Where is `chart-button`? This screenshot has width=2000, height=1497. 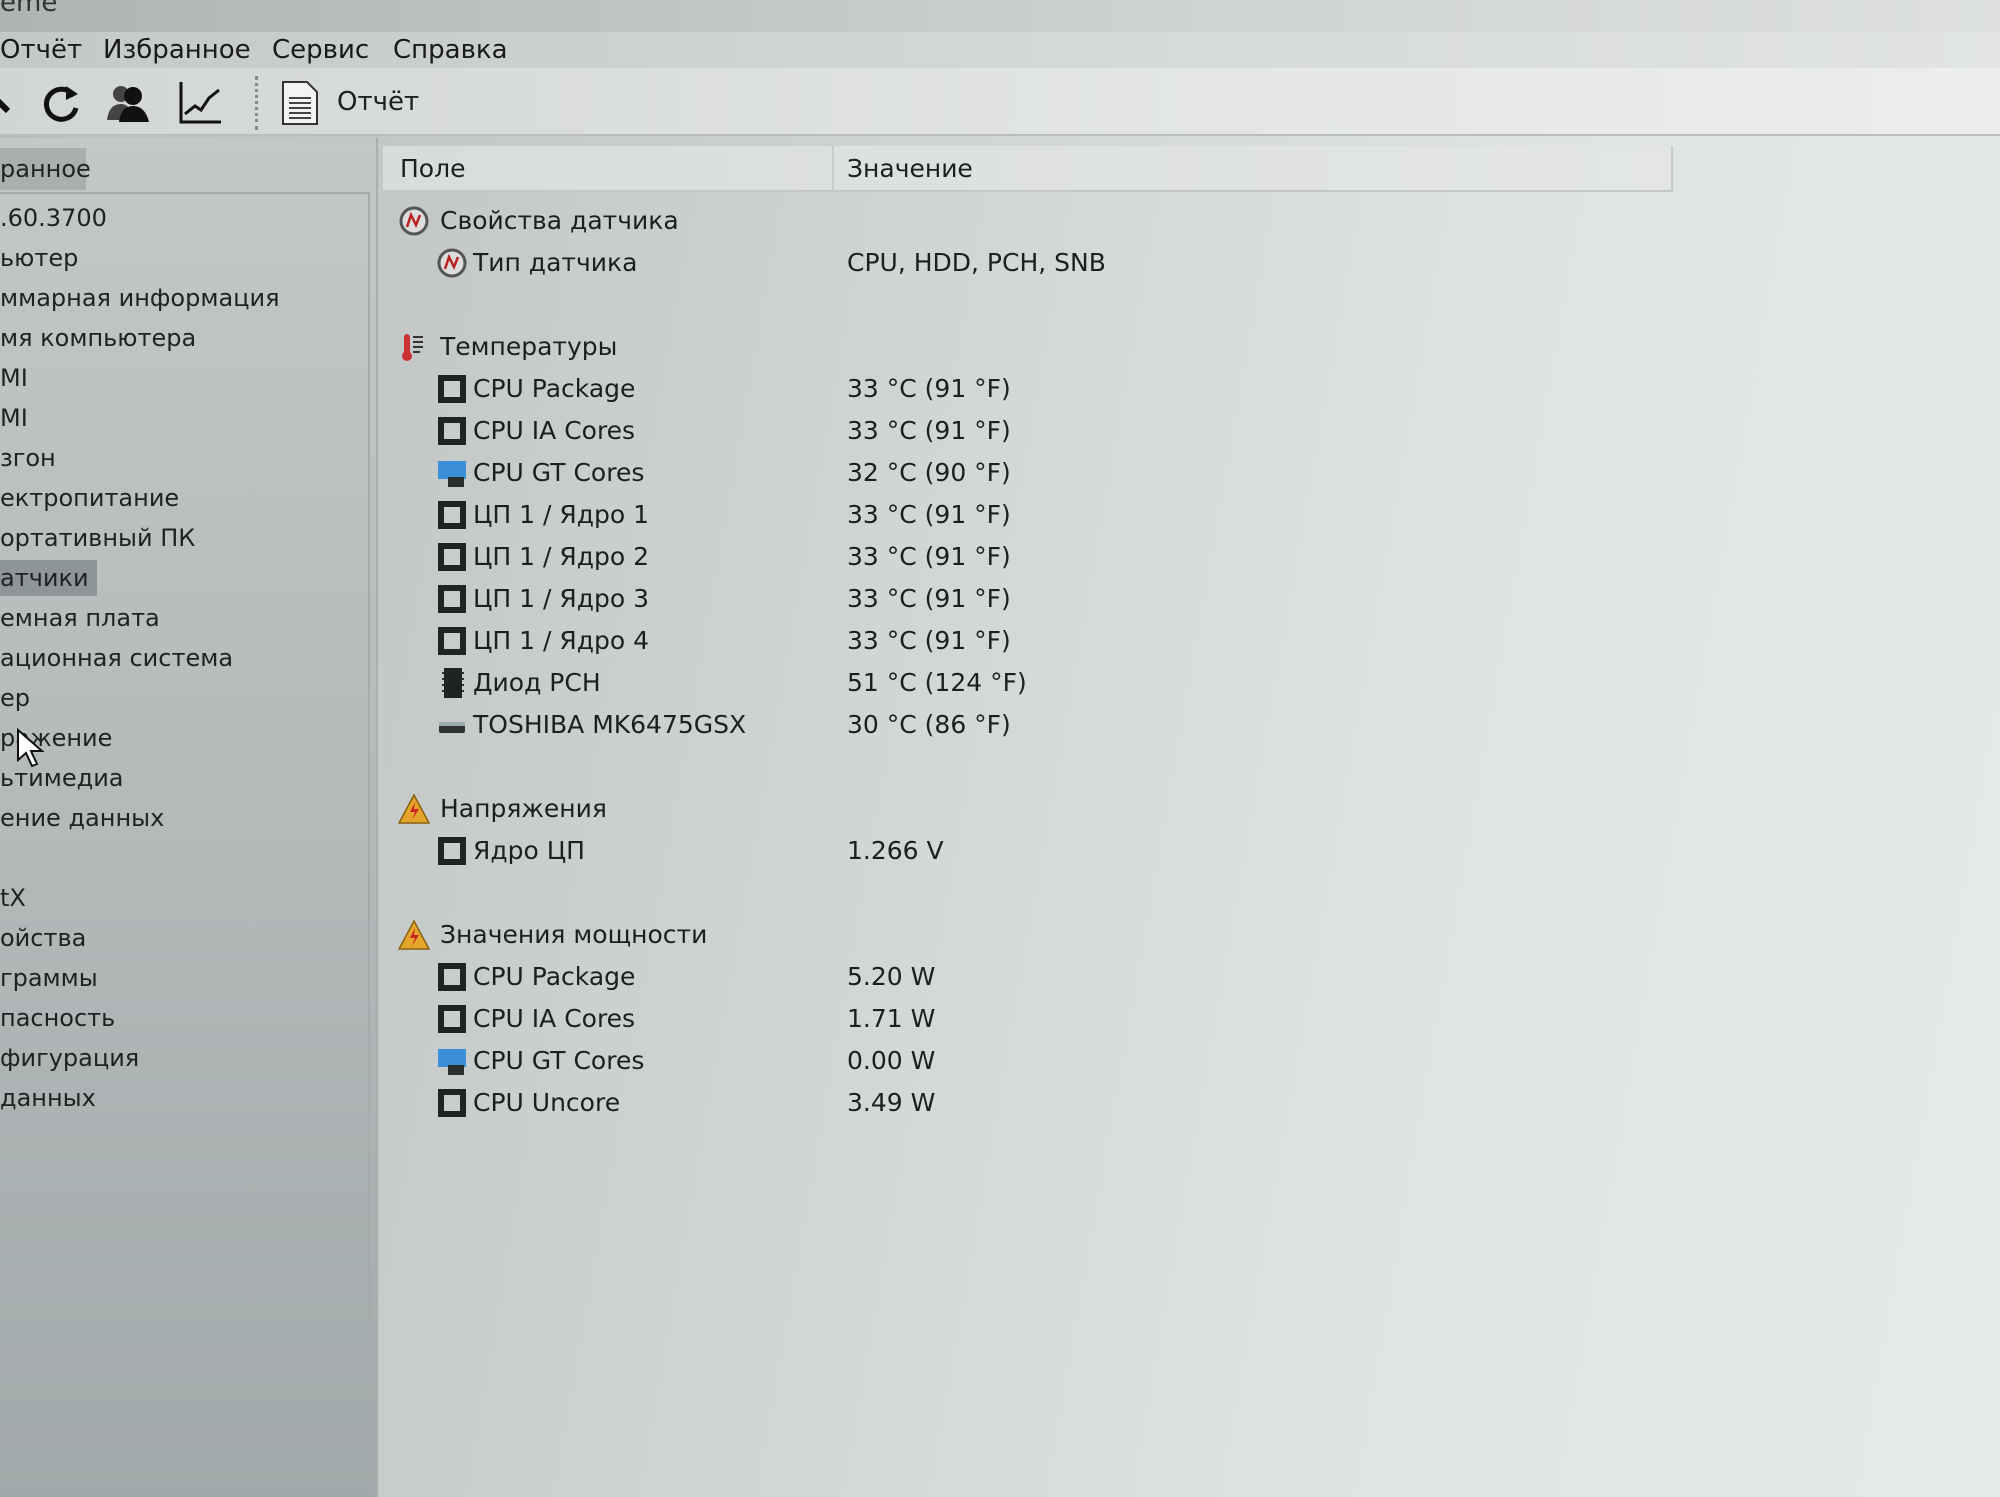 chart-button is located at coordinates (200, 103).